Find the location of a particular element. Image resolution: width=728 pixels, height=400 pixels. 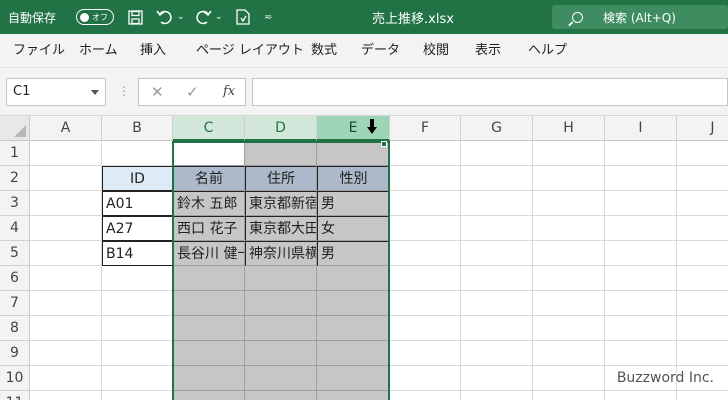

cell-d5: 神奈川県横 is located at coordinates (281, 253).